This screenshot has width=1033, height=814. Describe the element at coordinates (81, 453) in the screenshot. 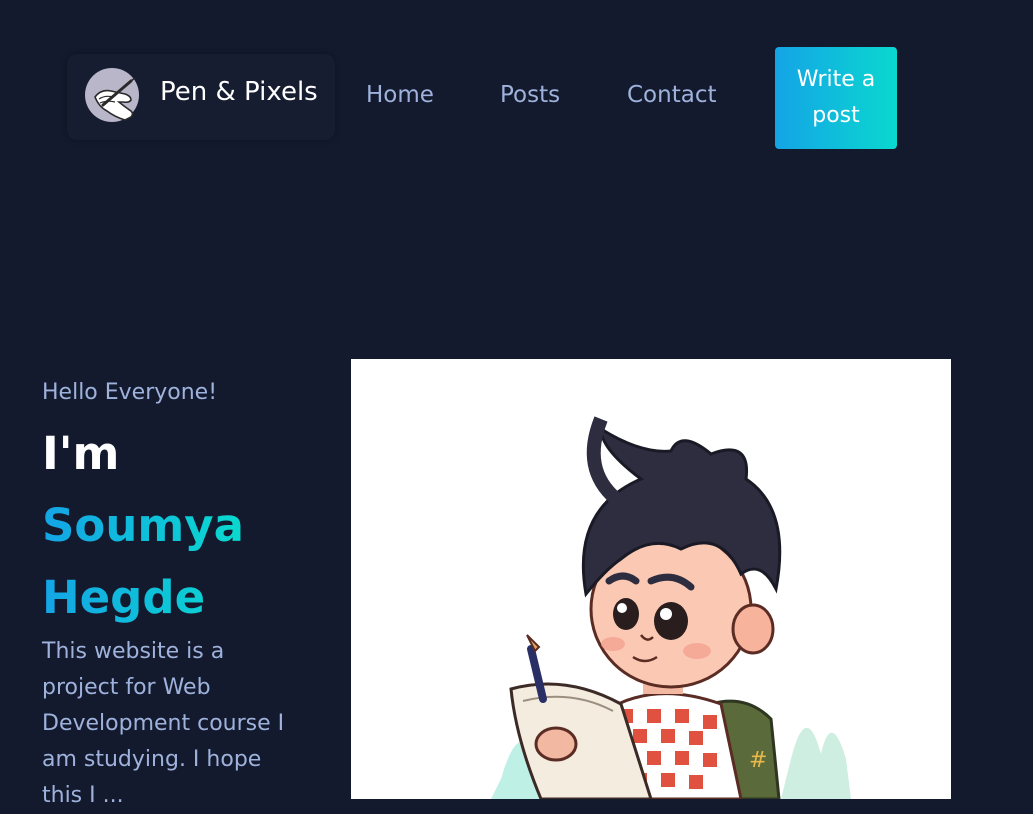

I see `hero-intro-text: I'm` at that location.